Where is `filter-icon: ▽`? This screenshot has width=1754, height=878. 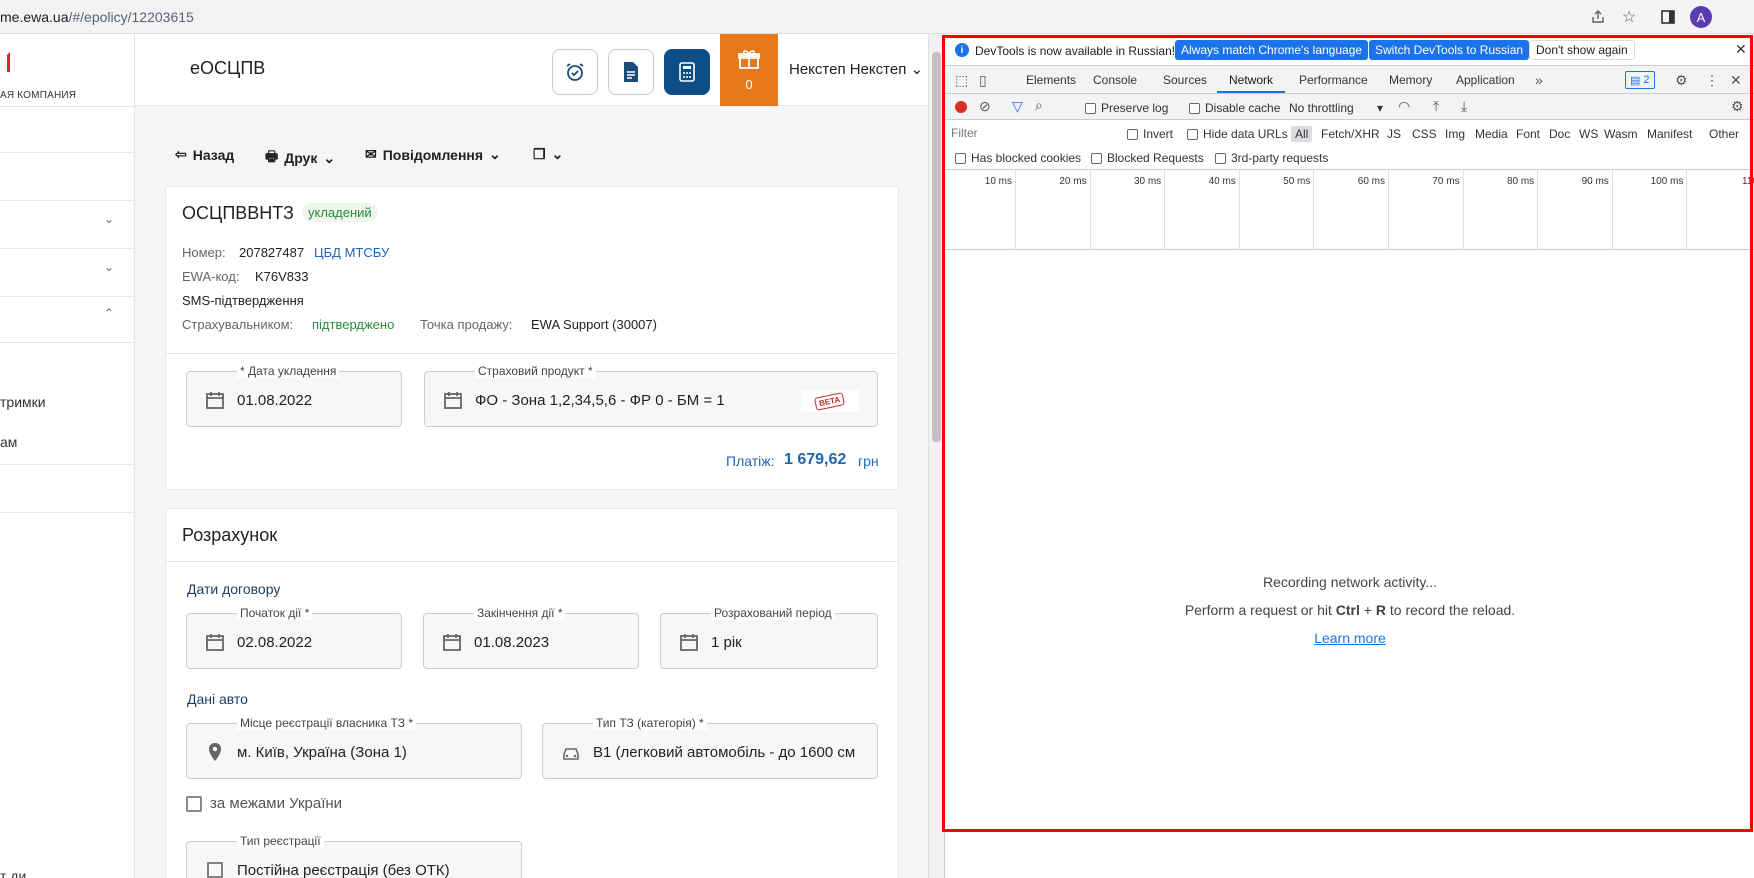
filter-icon: ▽ is located at coordinates (1017, 106).